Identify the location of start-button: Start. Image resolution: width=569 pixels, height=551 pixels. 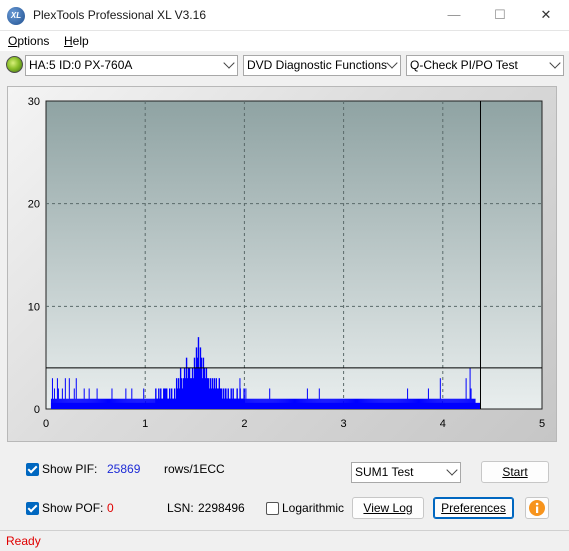
(515, 472).